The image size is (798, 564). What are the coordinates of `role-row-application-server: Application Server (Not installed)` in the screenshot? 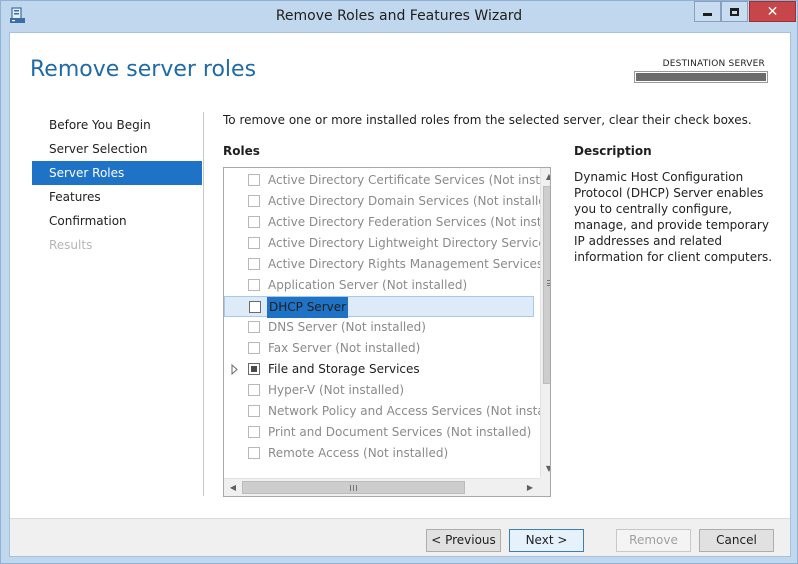 It's located at (379, 285).